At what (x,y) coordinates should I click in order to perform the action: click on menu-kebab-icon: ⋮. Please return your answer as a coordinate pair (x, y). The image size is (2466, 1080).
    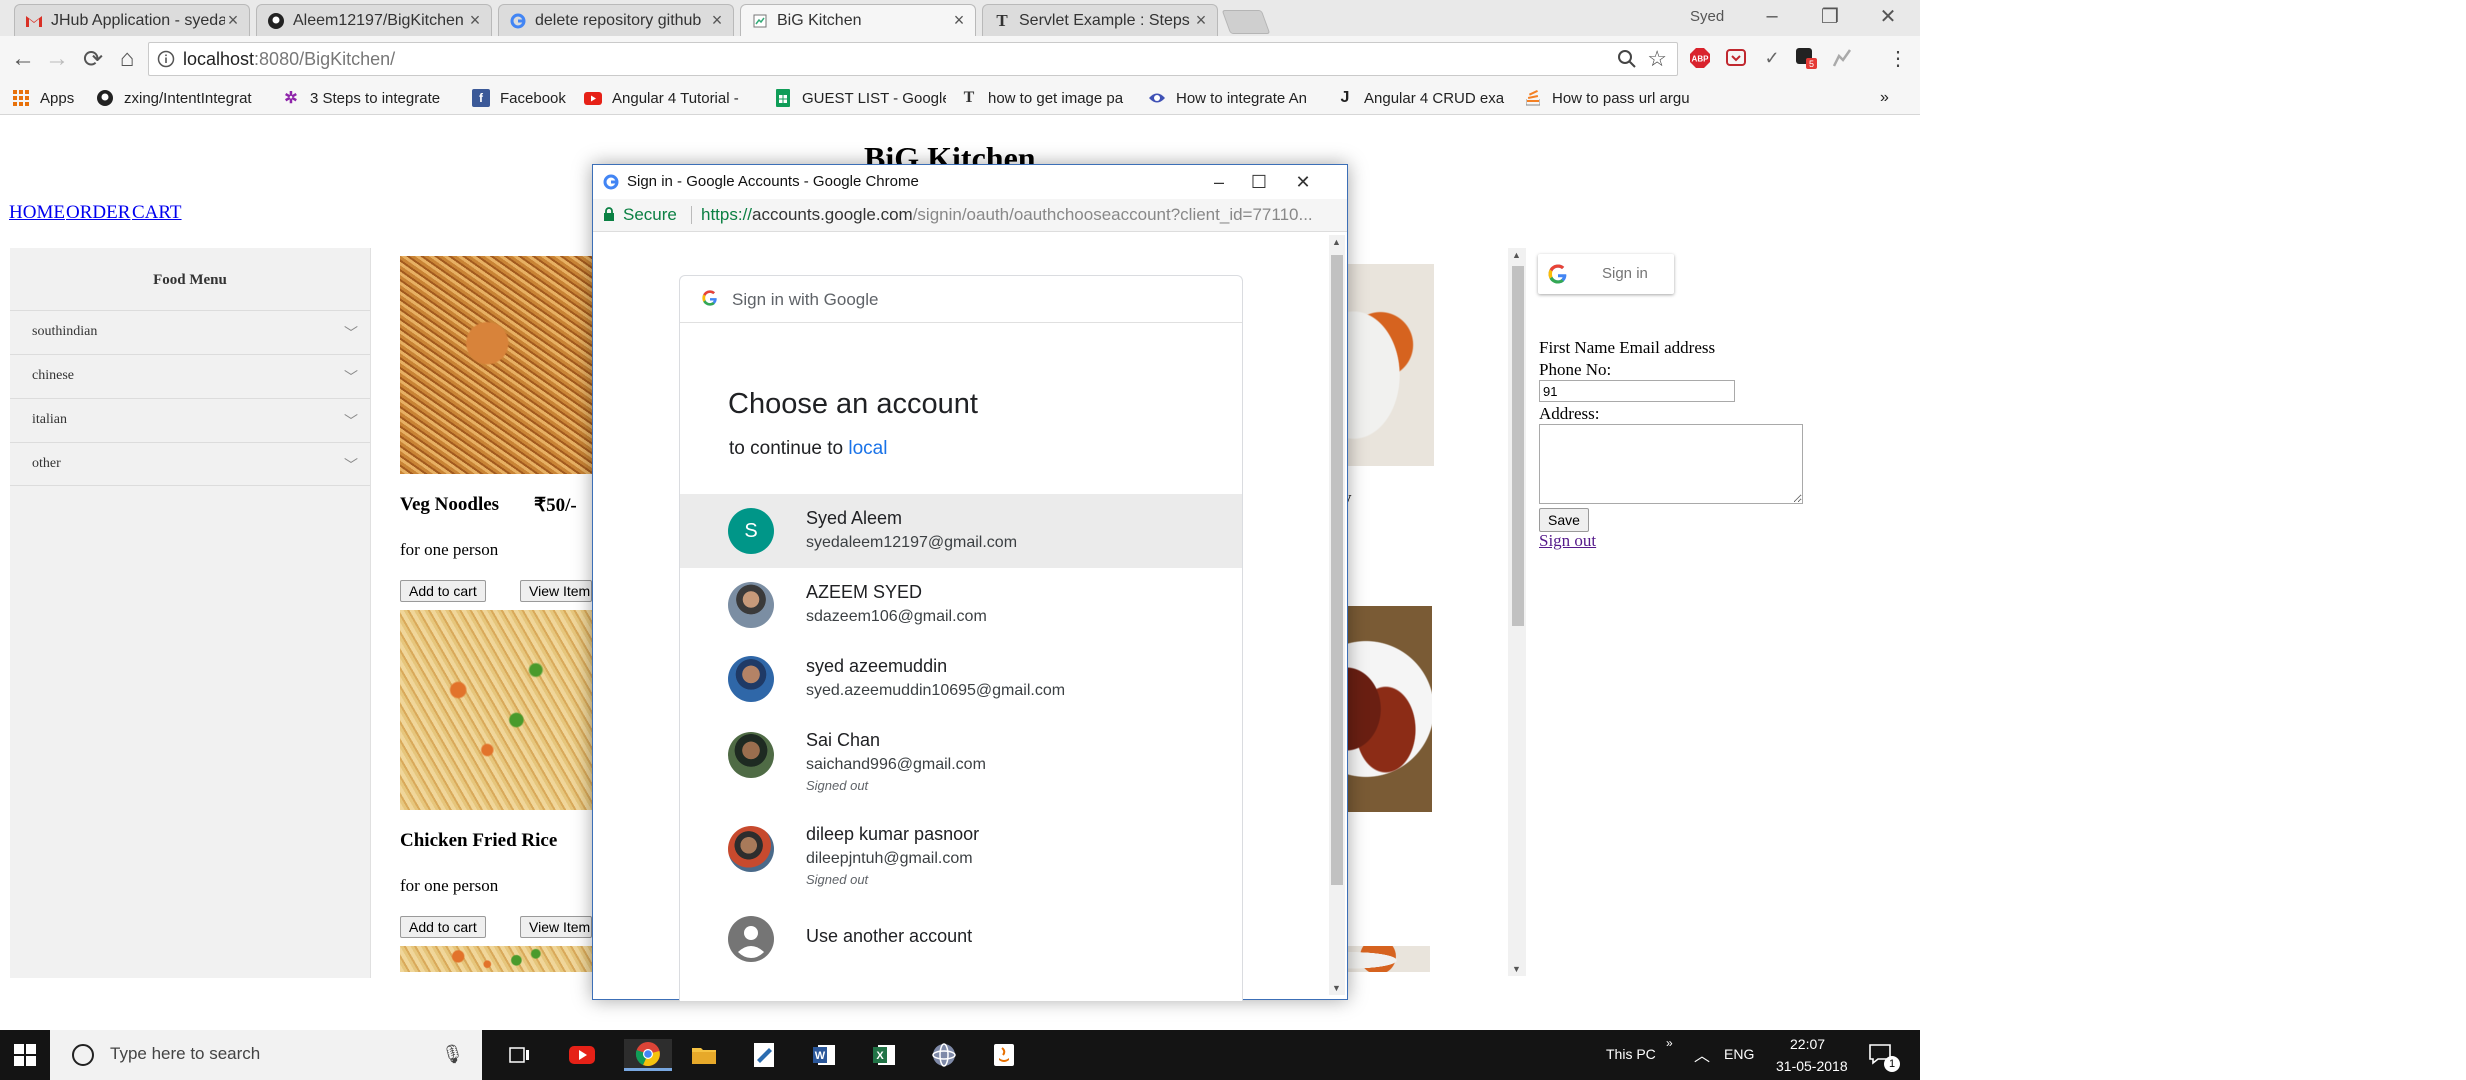
    Looking at the image, I should click on (1898, 58).